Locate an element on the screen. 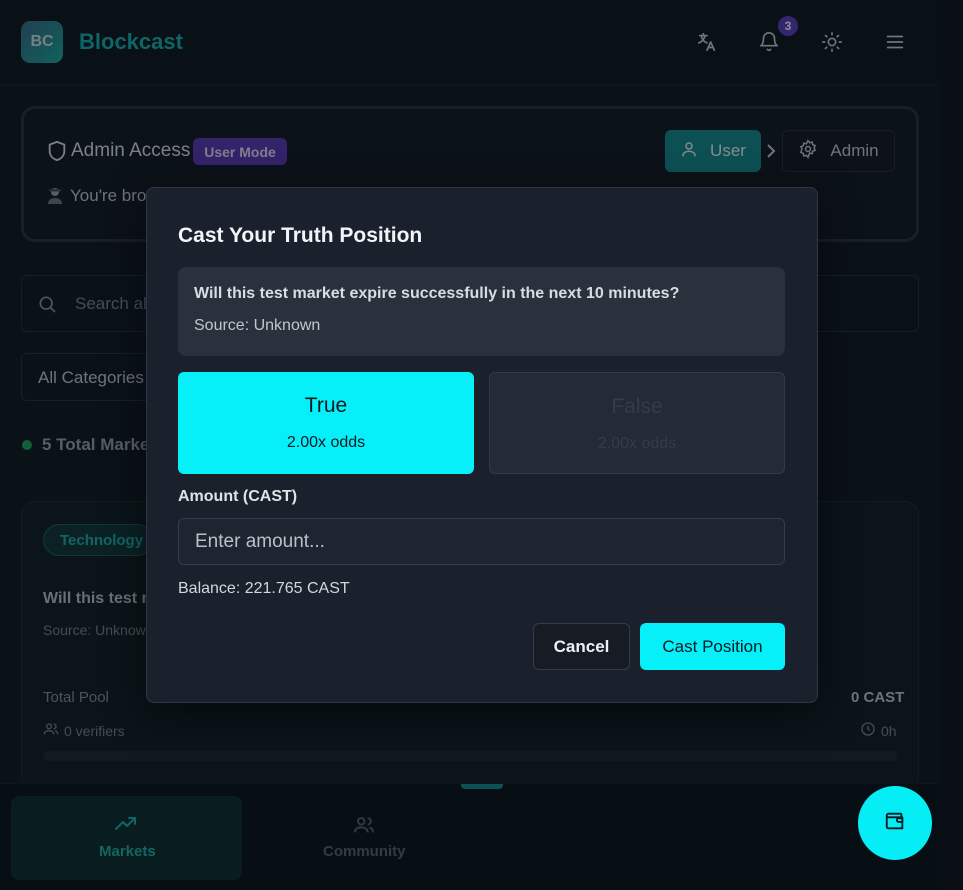  question-panel is located at coordinates (481, 311).